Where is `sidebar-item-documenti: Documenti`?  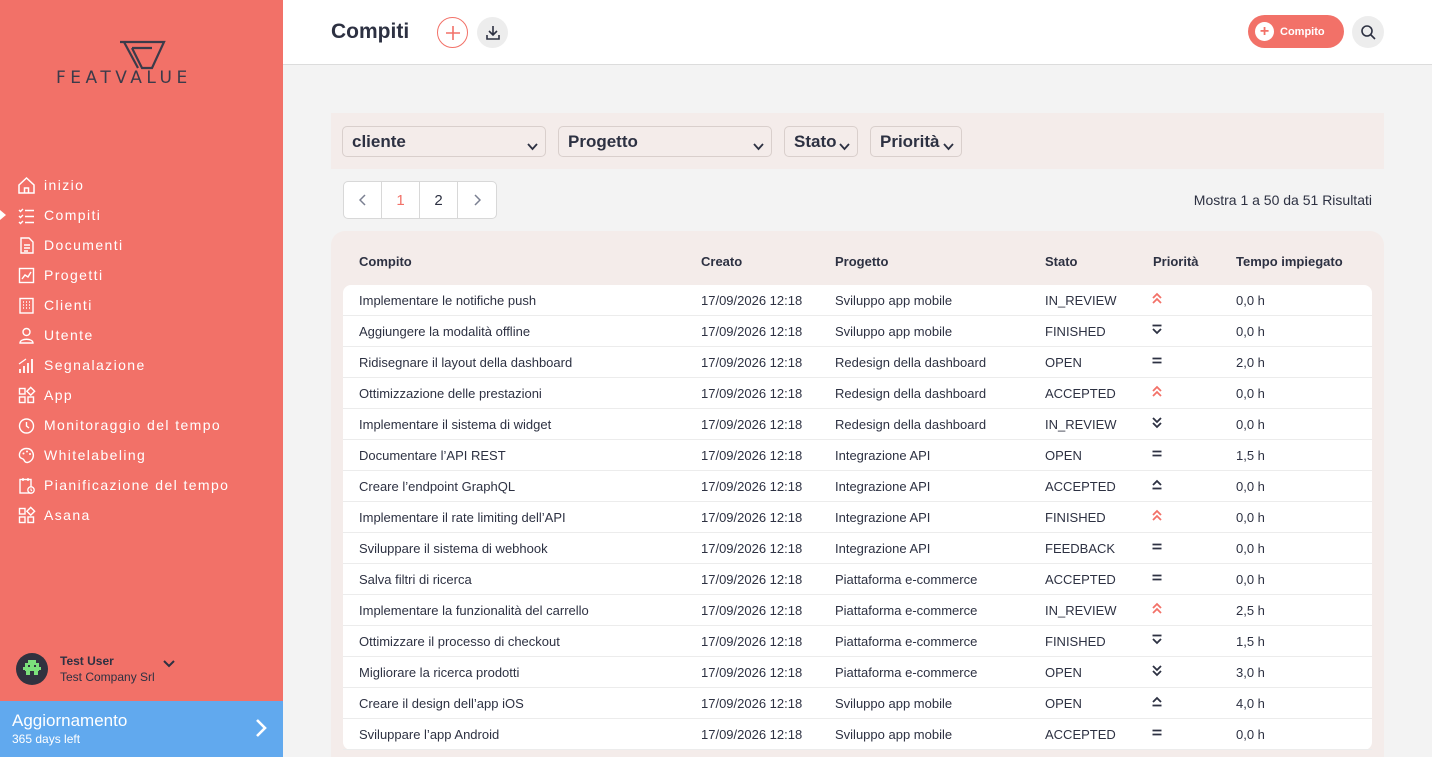 sidebar-item-documenti: Documenti is located at coordinates (141, 245).